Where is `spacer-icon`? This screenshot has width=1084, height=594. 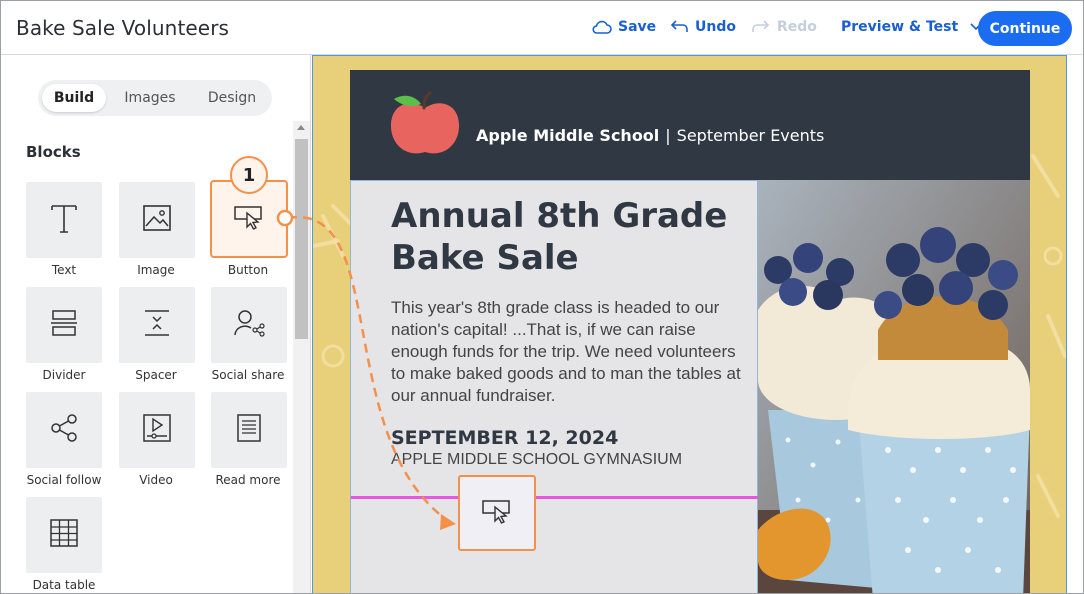
spacer-icon is located at coordinates (157, 325).